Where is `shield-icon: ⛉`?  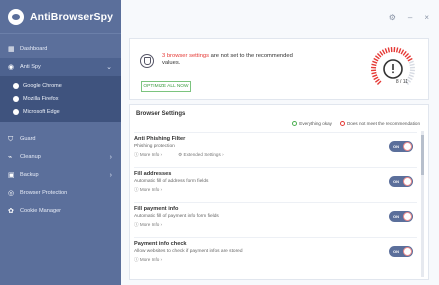
shield-icon: ⛉ is located at coordinates (11, 139).